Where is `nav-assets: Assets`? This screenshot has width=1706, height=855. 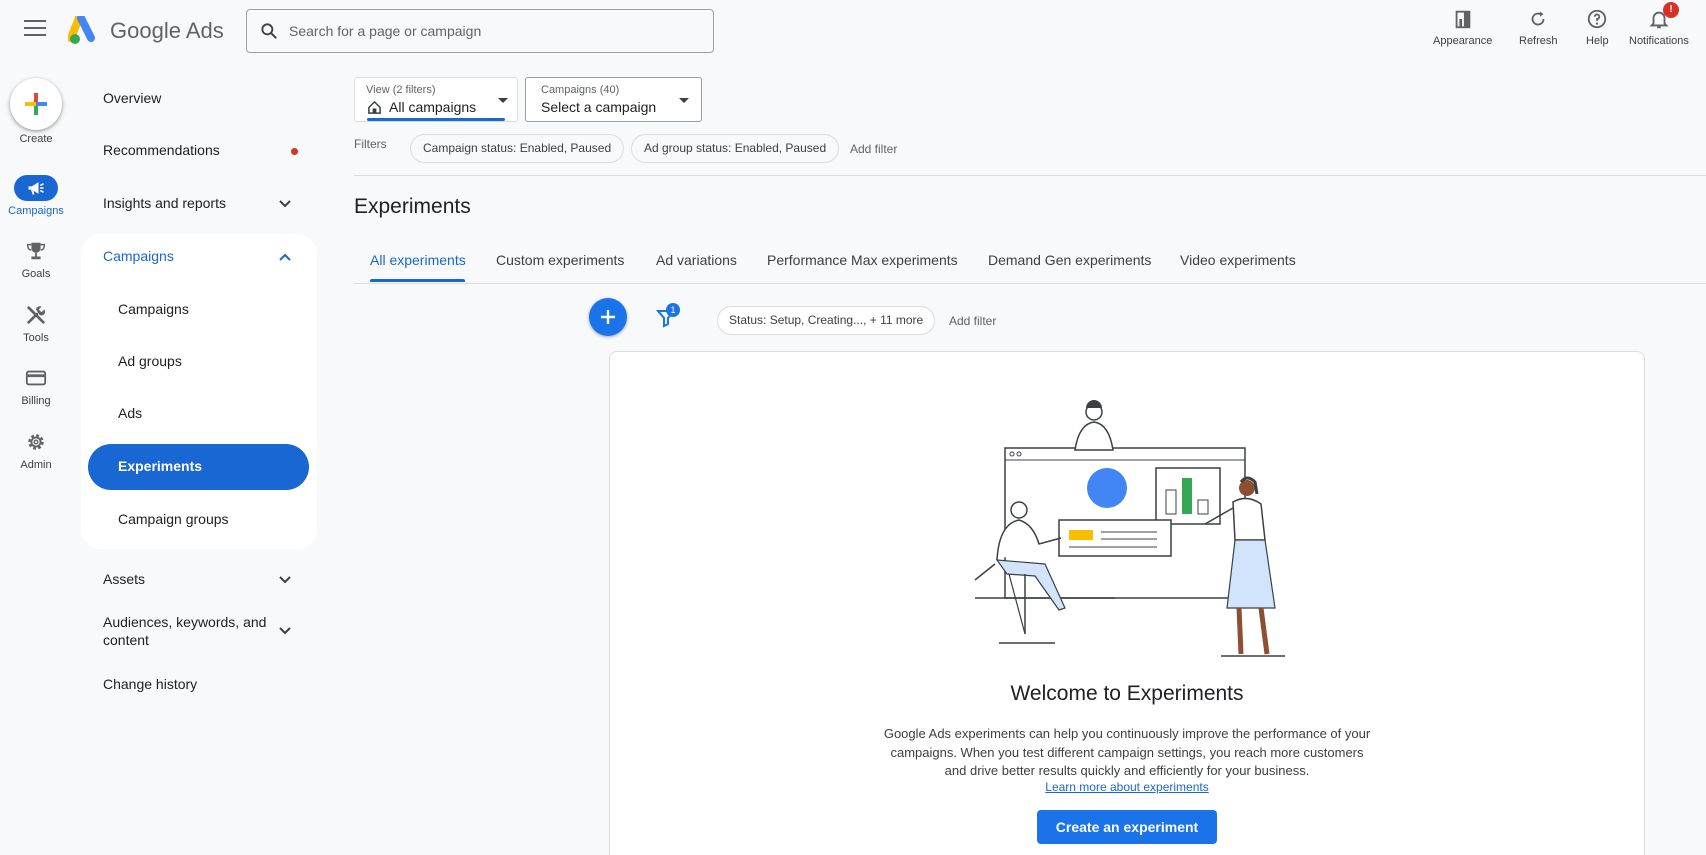
nav-assets: Assets is located at coordinates (124, 579).